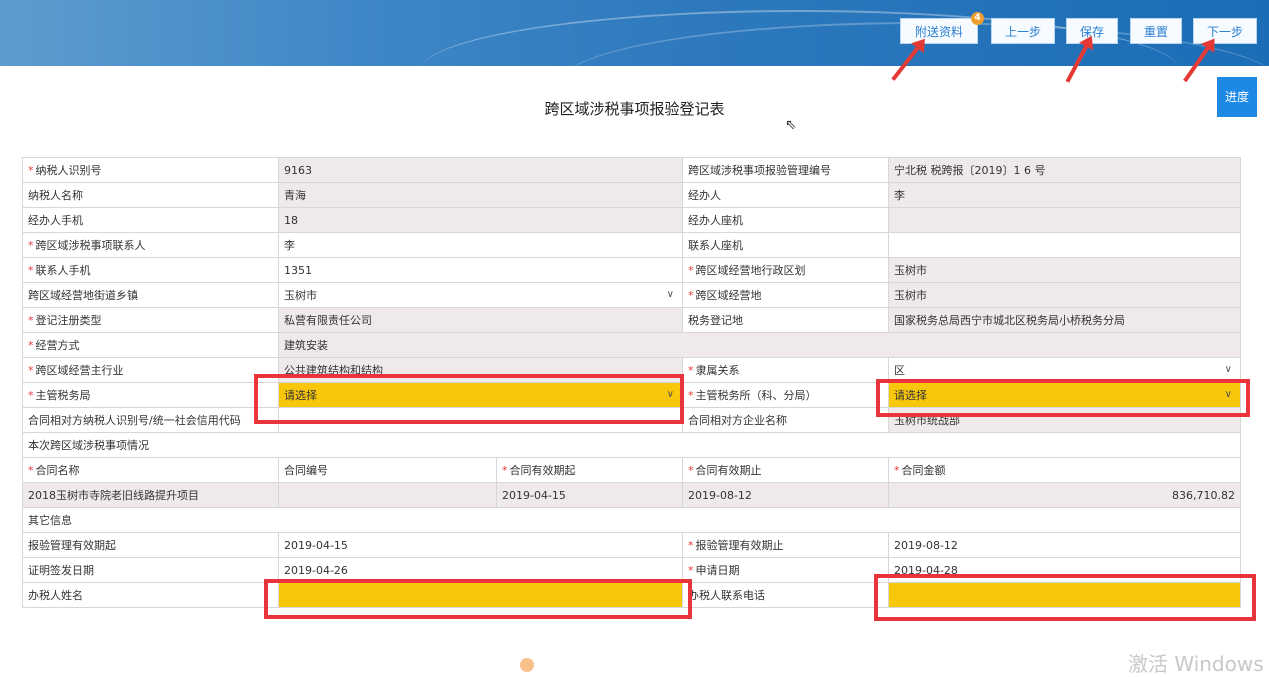 The image size is (1269, 677). I want to click on column-header: 合同编号, so click(387, 470).